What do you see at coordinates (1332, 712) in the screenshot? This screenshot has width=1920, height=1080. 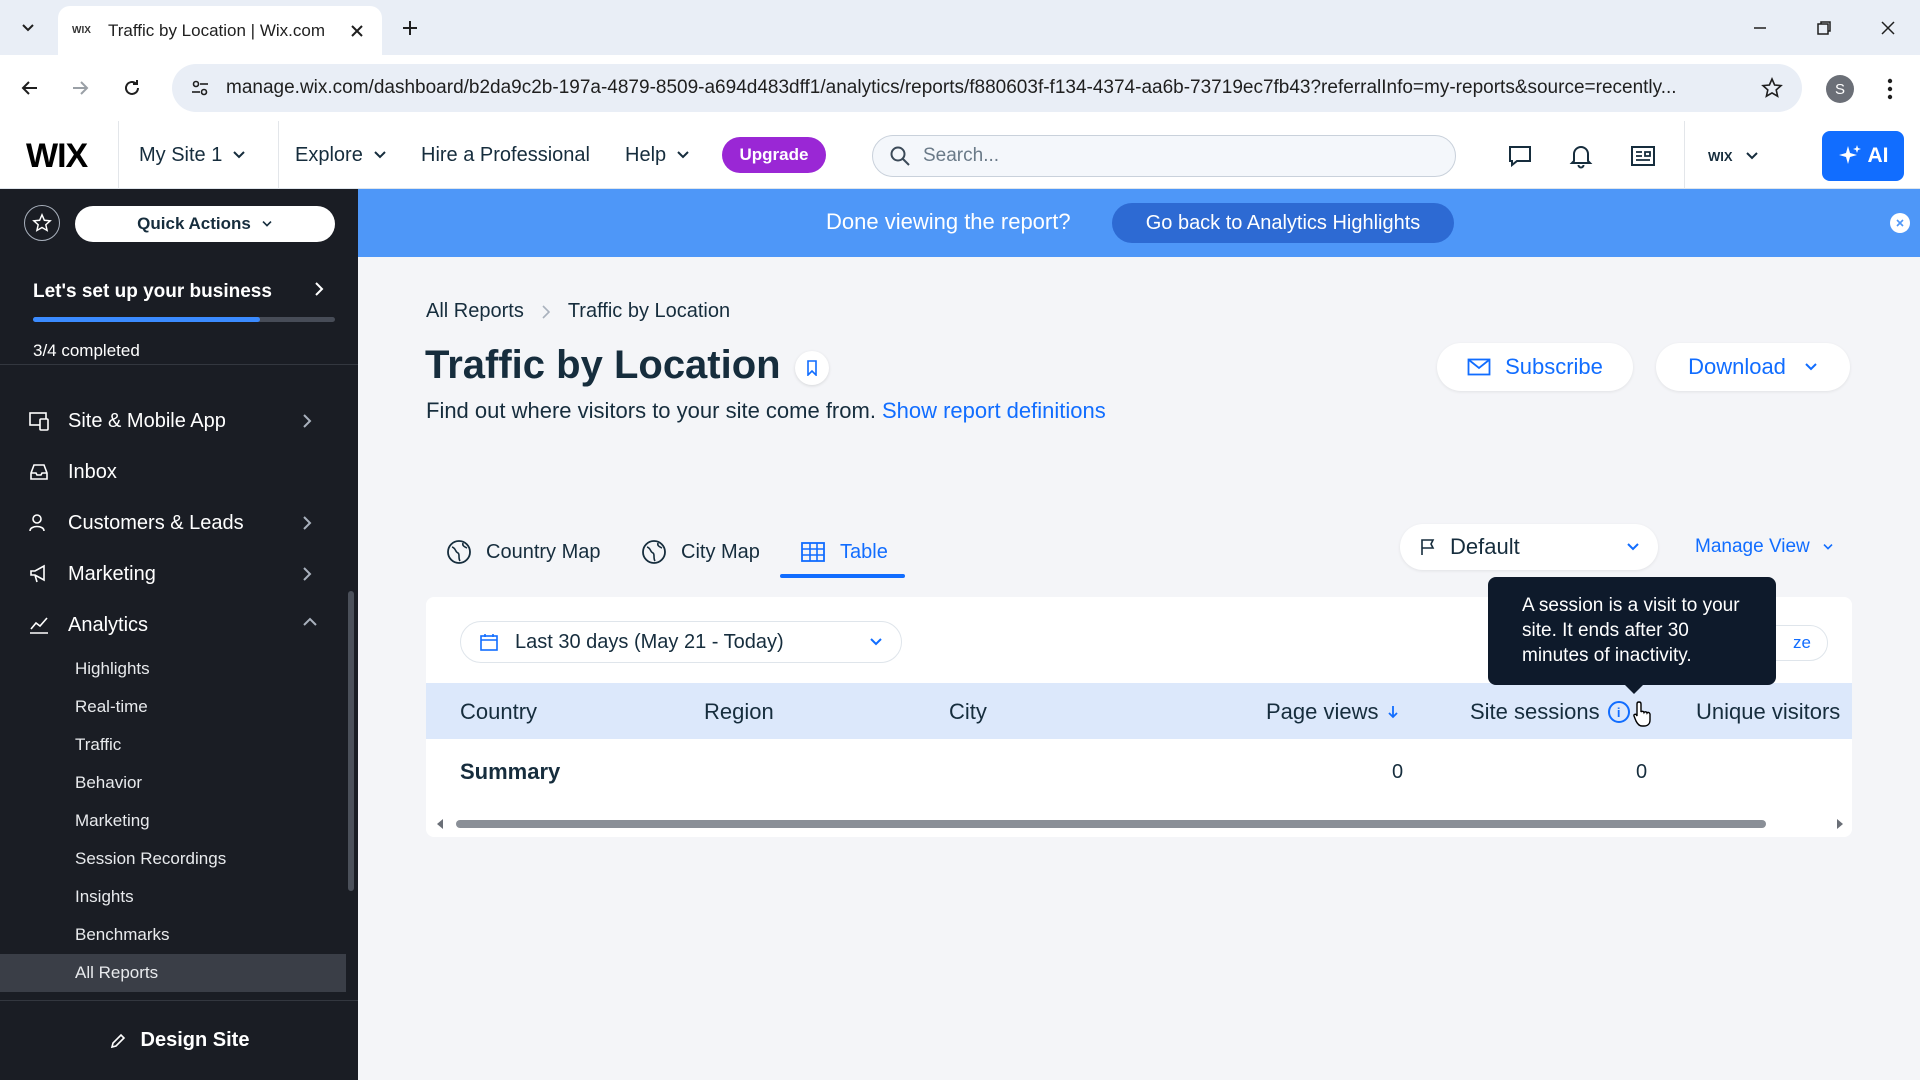 I see `column-header-page-views: Page views` at bounding box center [1332, 712].